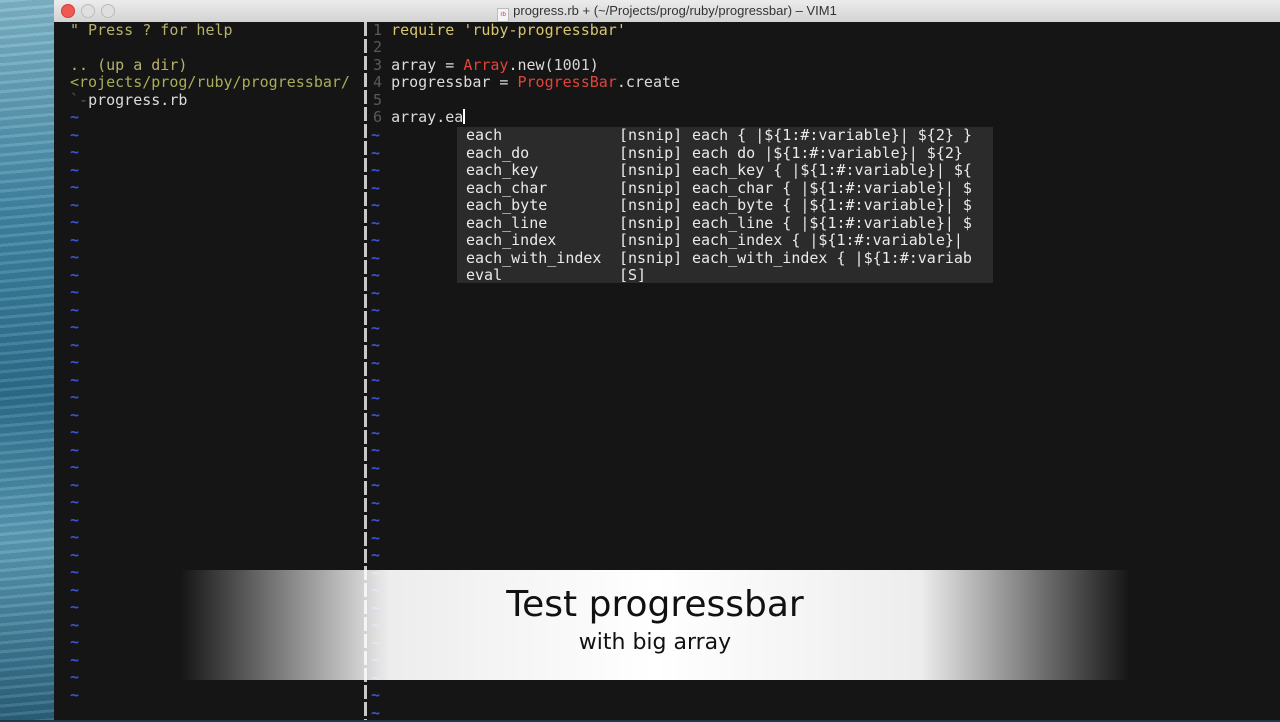 This screenshot has height=722, width=1280. I want to click on code-line-5: 5, so click(377, 100).